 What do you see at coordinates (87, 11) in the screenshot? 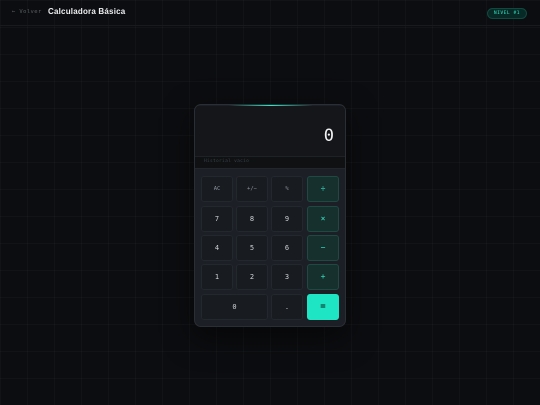
I see `page-title: Calculadora Básica` at bounding box center [87, 11].